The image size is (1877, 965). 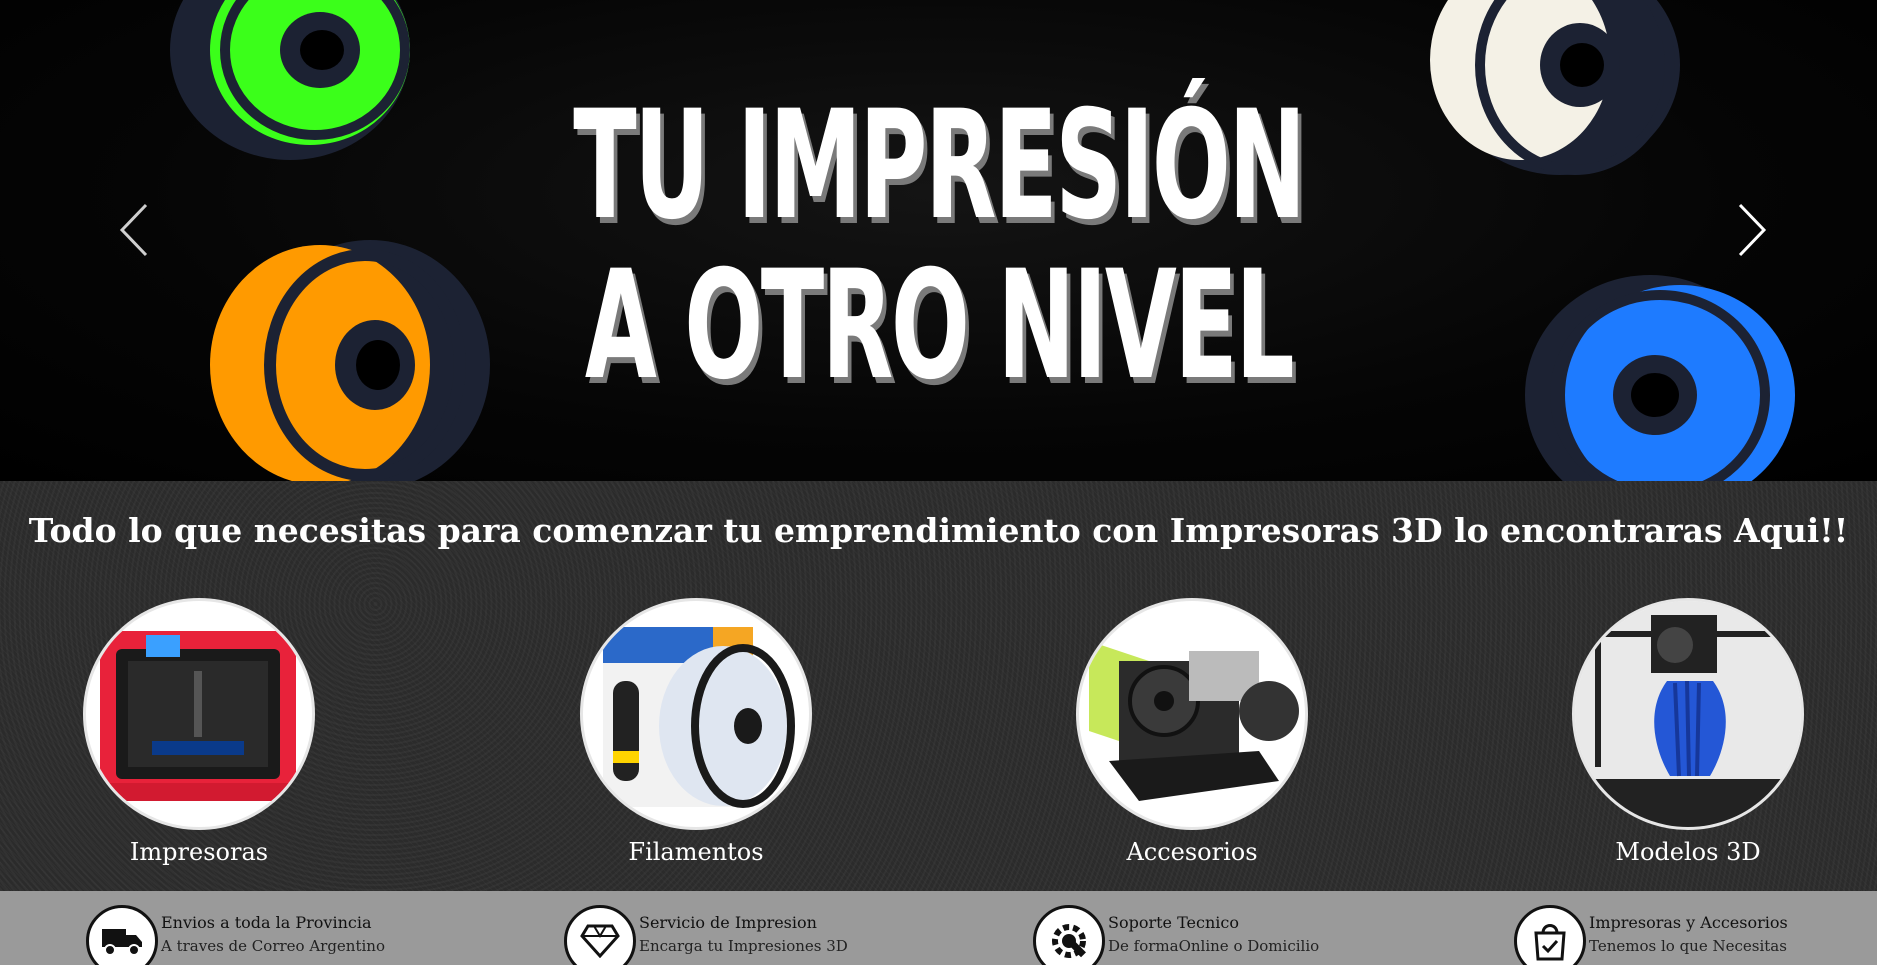 What do you see at coordinates (1688, 946) in the screenshot?
I see `feature-impresoras-accesorios-subtitle: Tenemos lo que Necesitas` at bounding box center [1688, 946].